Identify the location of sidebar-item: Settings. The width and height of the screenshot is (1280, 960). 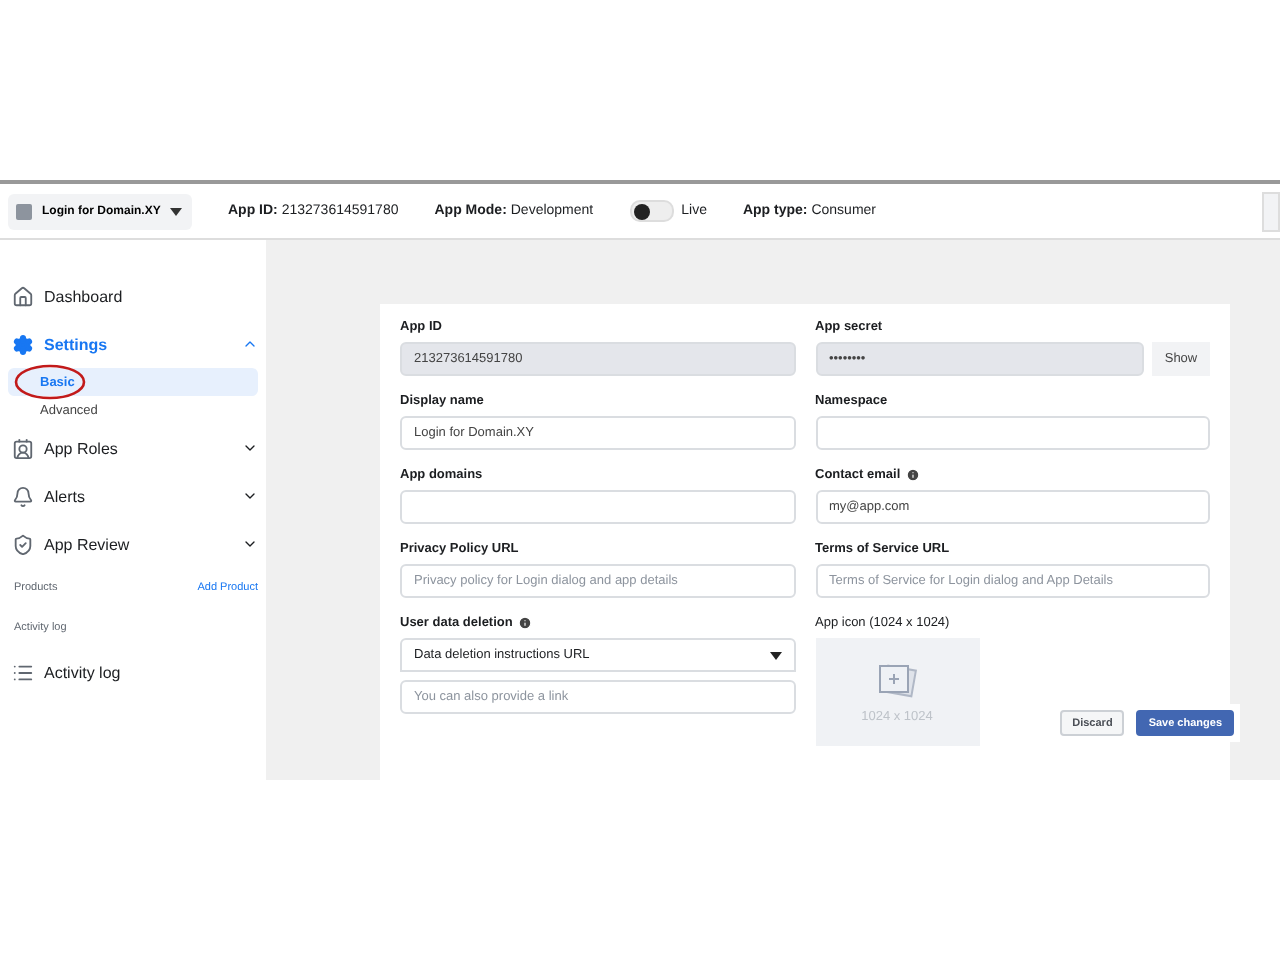
(133, 344).